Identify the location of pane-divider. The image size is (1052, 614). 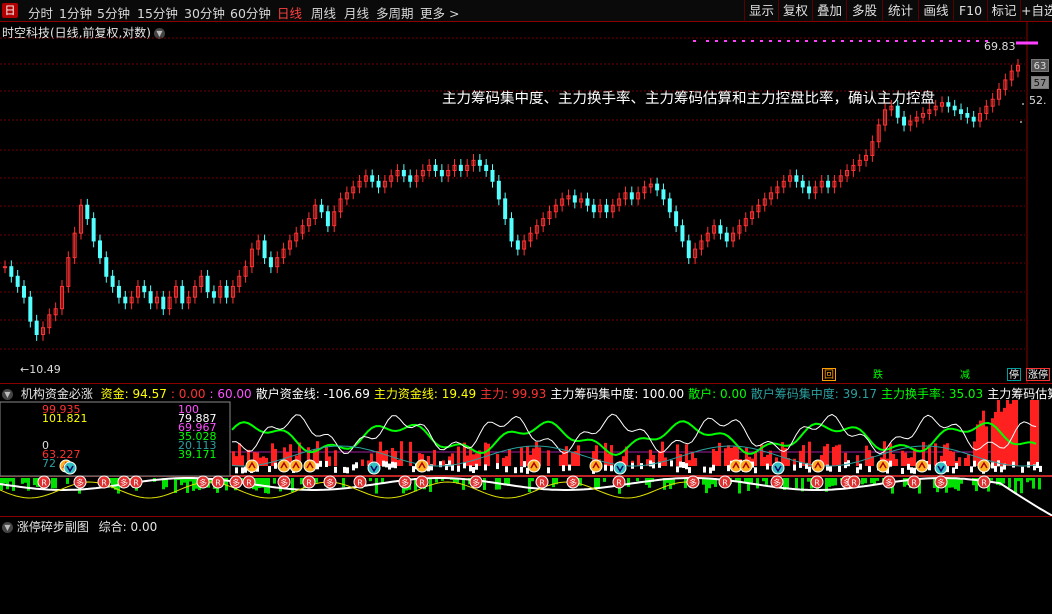
(526, 516).